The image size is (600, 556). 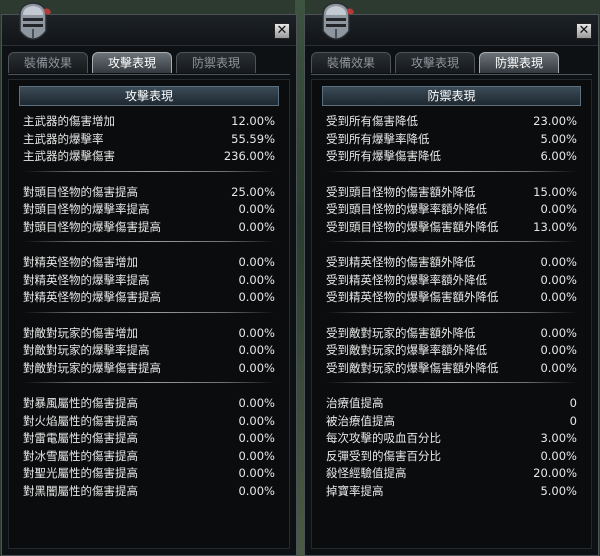 I want to click on stat-row: 對敵對玩家的爆擊傷害提高 0.00%, so click(x=149, y=368).